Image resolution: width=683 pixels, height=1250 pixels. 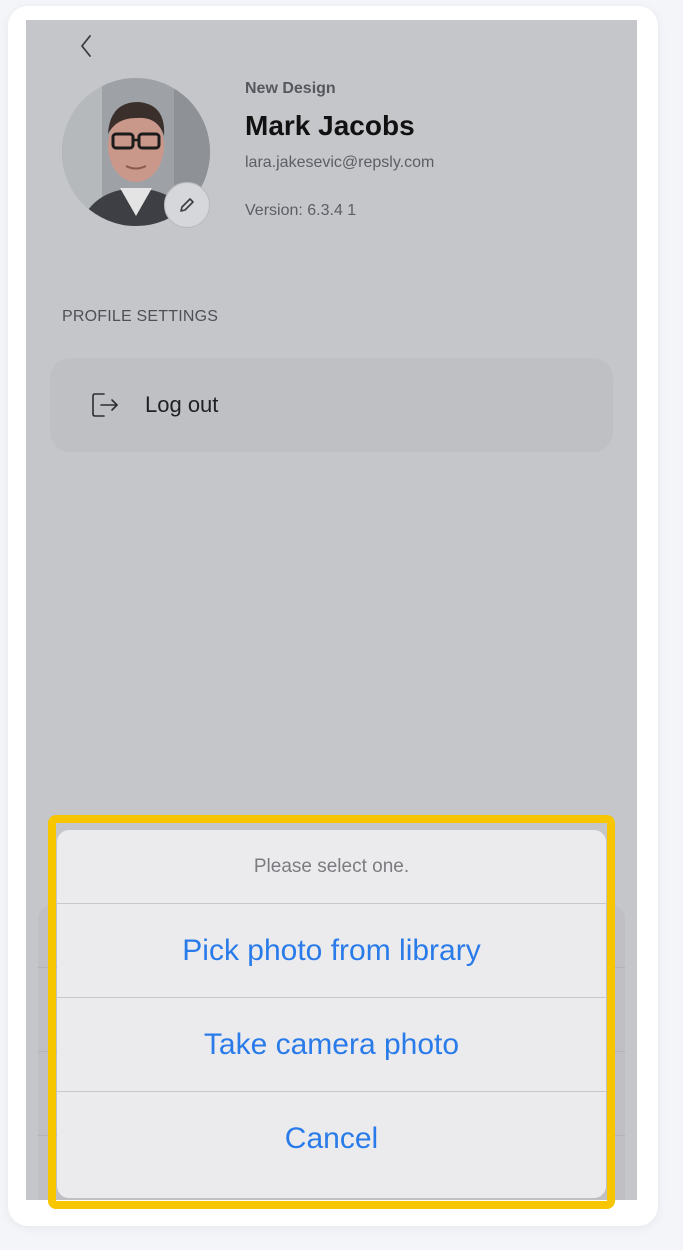 I want to click on back-button, so click(x=86, y=46).